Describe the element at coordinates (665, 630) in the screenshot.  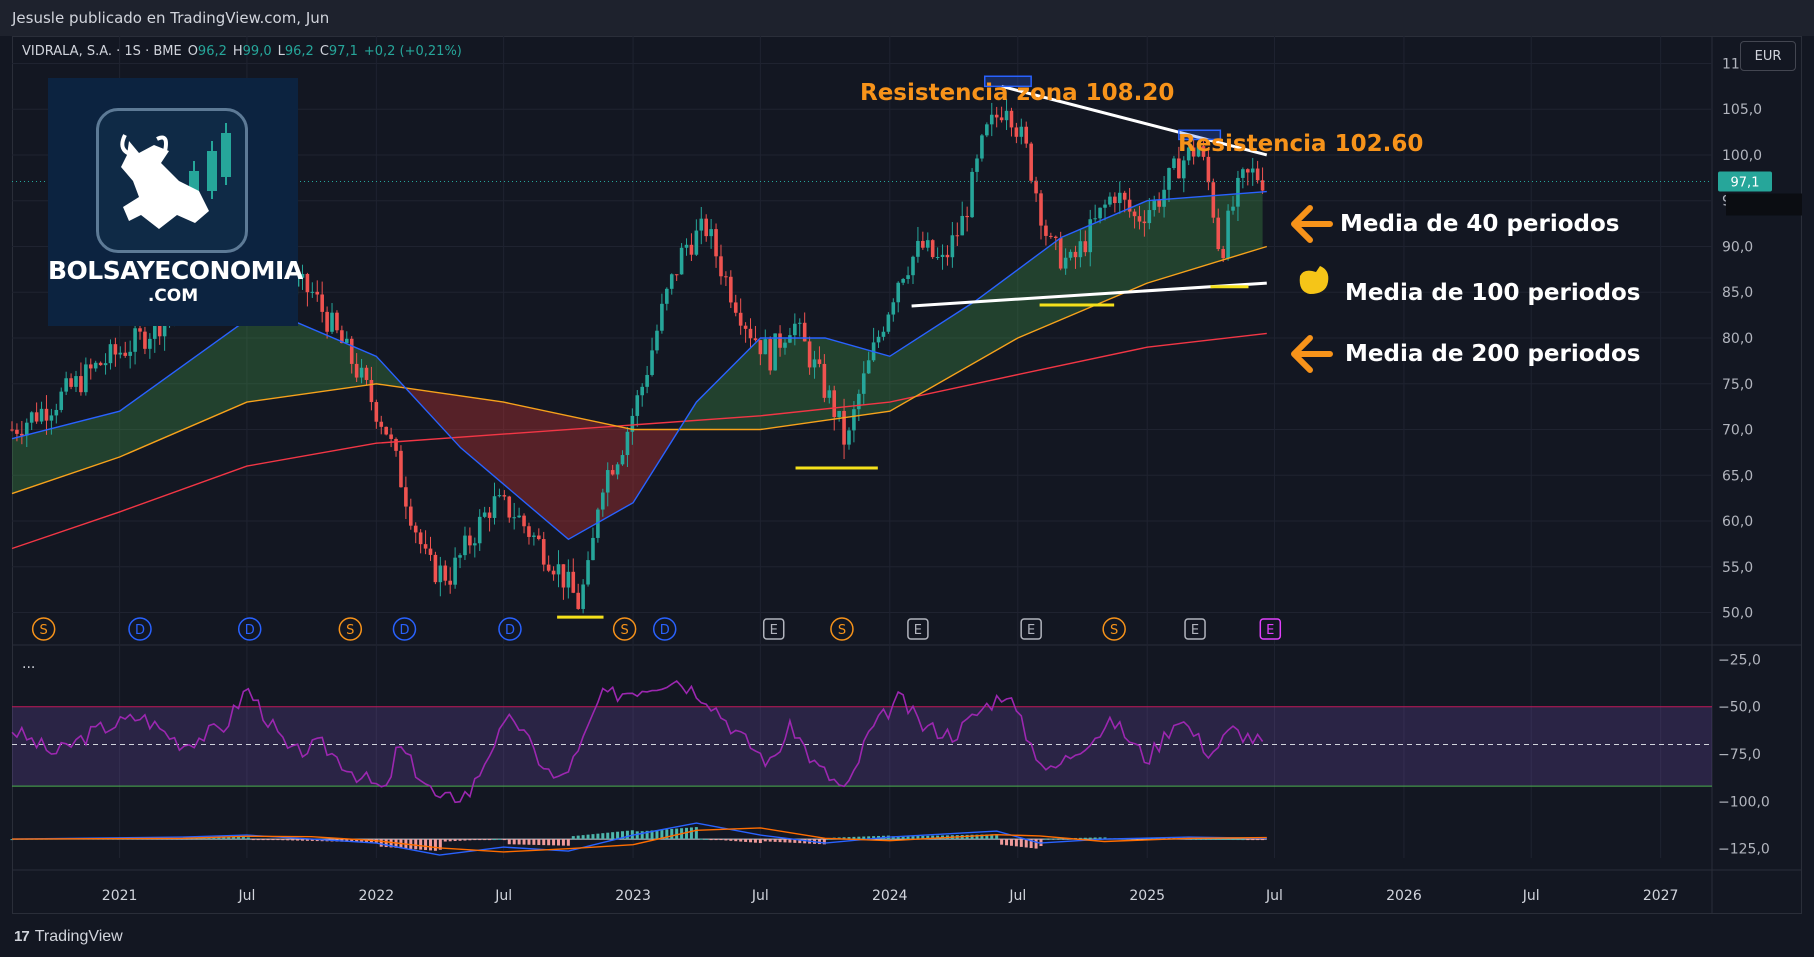
I see `dividend-event-label: D` at that location.